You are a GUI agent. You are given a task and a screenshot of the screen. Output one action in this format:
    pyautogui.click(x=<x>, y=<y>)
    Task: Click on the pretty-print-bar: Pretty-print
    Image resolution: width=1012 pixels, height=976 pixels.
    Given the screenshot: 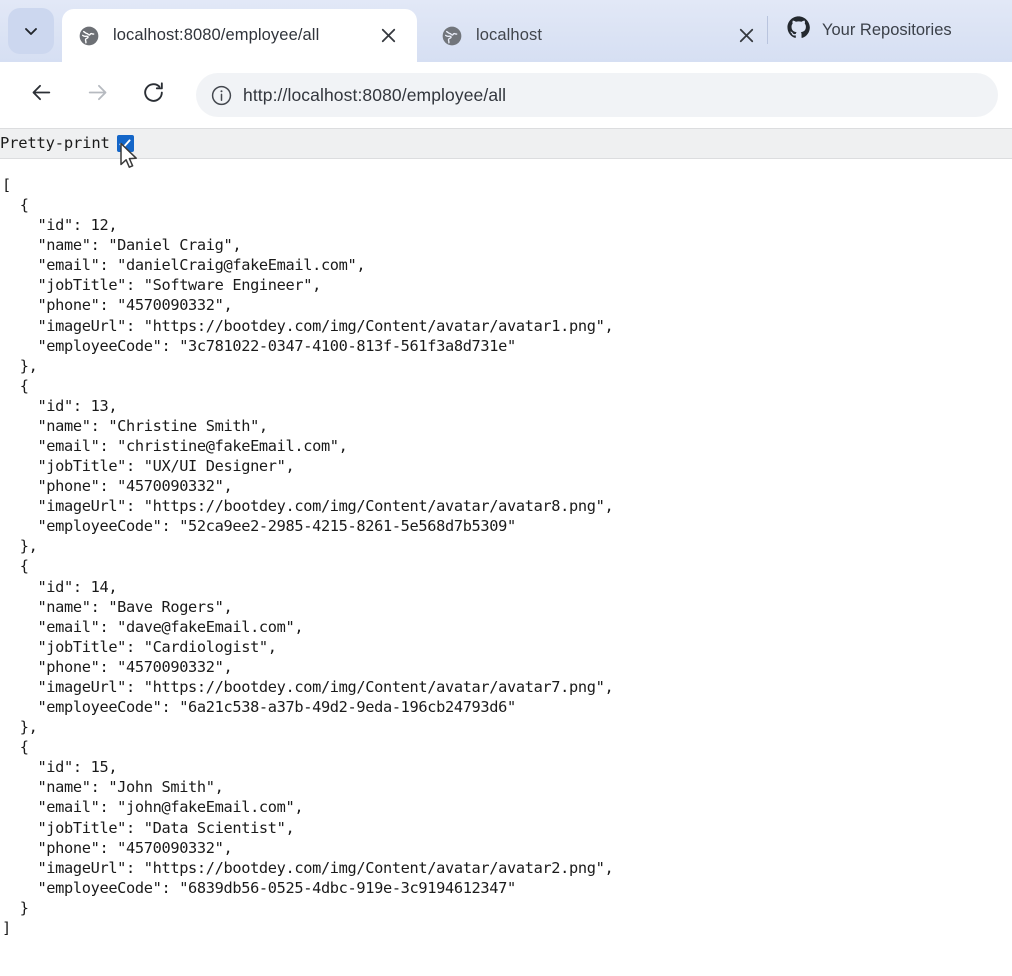 What is the action you would take?
    pyautogui.click(x=506, y=143)
    